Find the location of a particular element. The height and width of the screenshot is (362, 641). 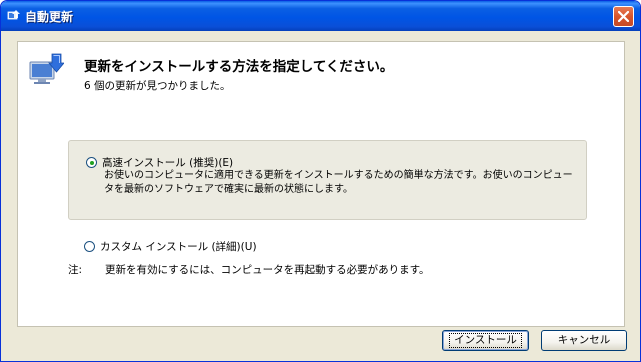

install-button-label: インストール is located at coordinates (485, 340).